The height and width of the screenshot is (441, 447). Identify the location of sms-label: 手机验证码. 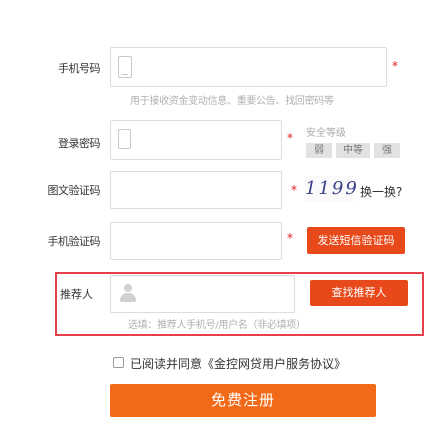
(74, 241).